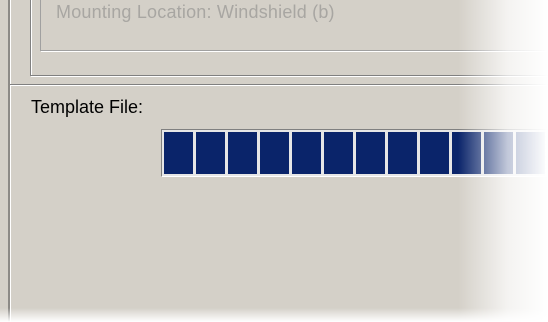  I want to click on left-frame-border, so click(9, 161).